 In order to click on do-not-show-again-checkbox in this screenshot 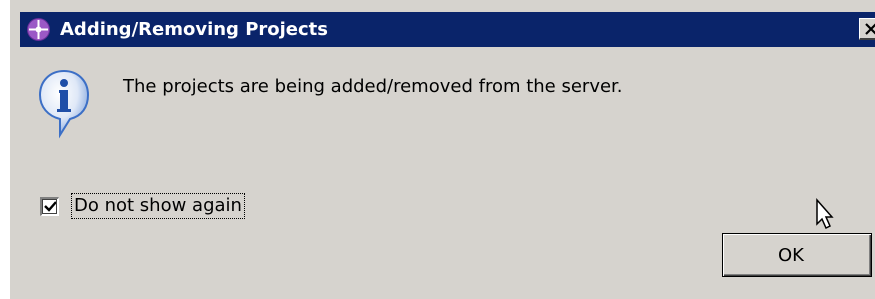, I will do `click(49, 206)`.